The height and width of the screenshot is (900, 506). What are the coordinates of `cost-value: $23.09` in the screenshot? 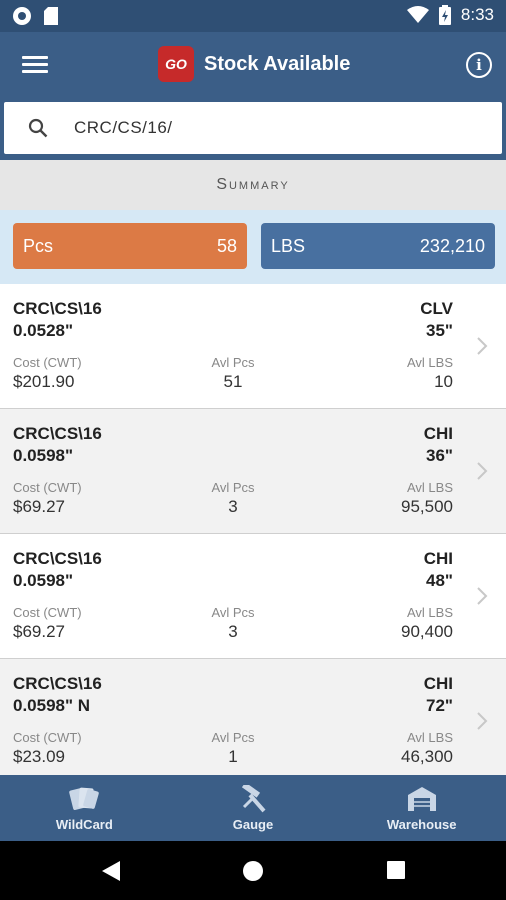 It's located at (39, 756).